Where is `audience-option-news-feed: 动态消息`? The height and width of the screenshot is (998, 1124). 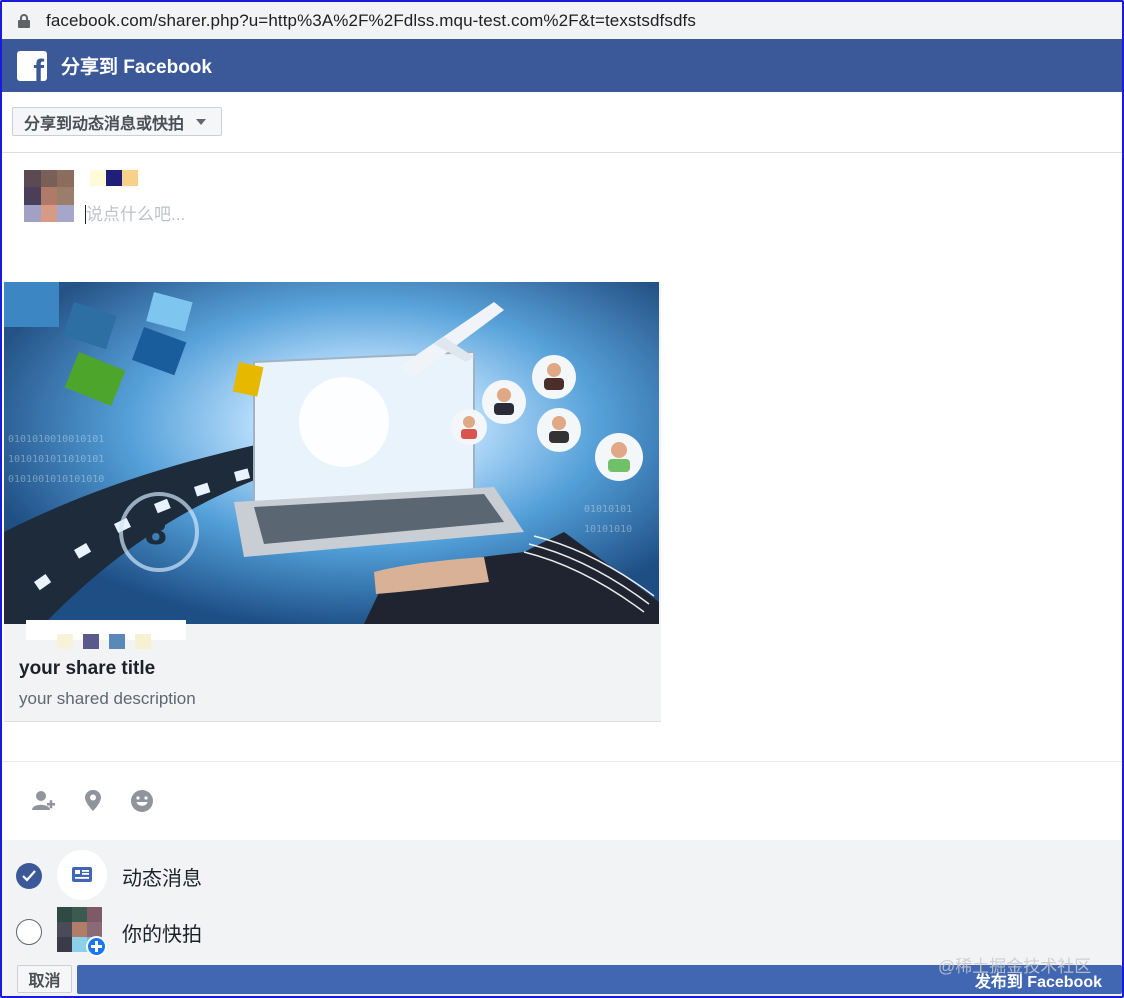
audience-option-news-feed: 动态消息 is located at coordinates (562, 875).